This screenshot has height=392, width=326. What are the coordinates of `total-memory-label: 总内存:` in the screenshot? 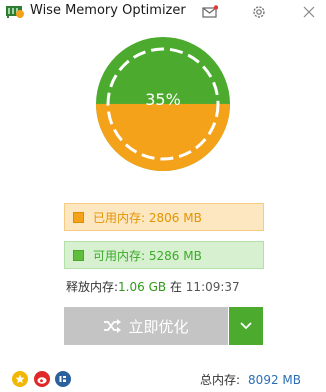 It's located at (220, 380).